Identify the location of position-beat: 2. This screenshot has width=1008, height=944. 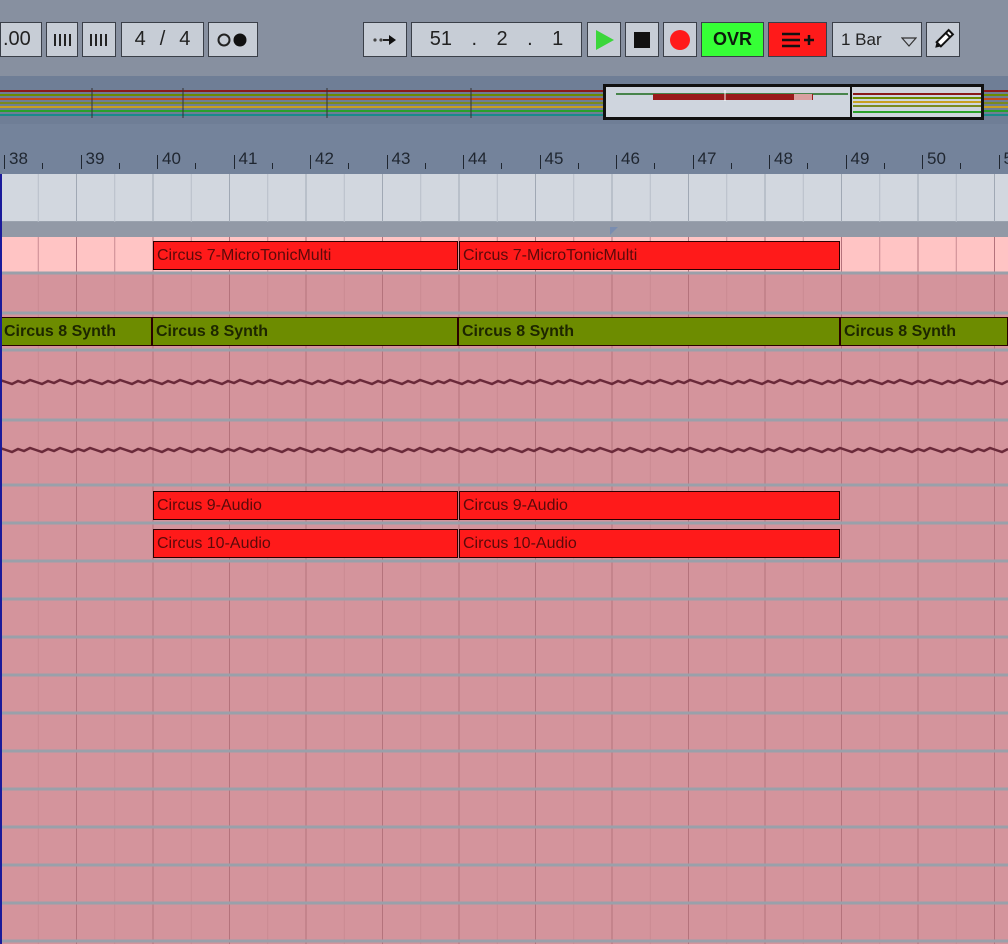
(502, 39).